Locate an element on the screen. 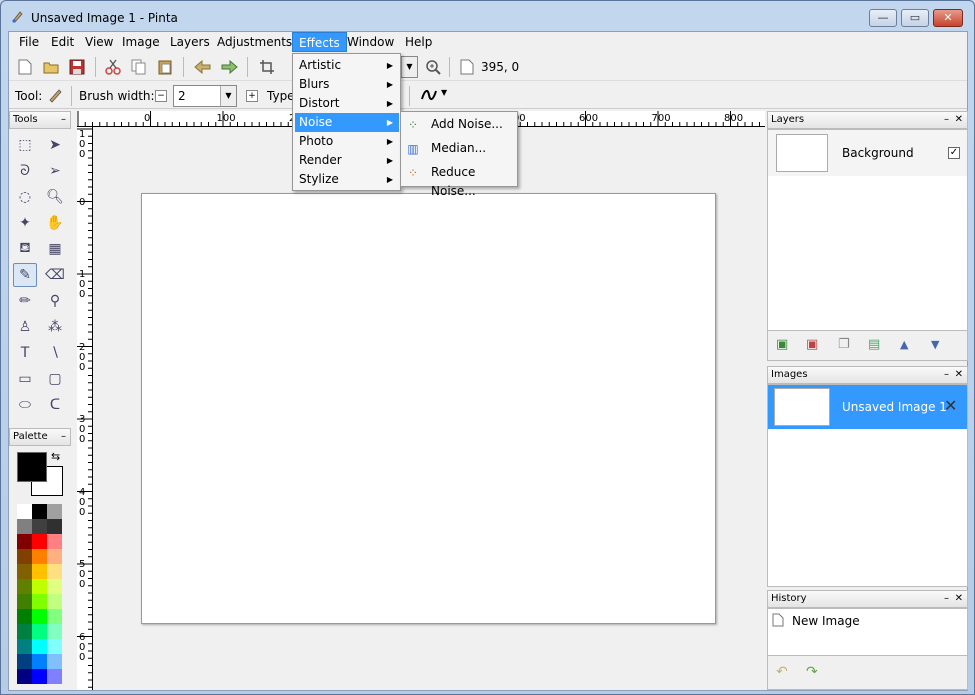 The image size is (975, 695). gradient-icon: ▦ is located at coordinates (55, 249).